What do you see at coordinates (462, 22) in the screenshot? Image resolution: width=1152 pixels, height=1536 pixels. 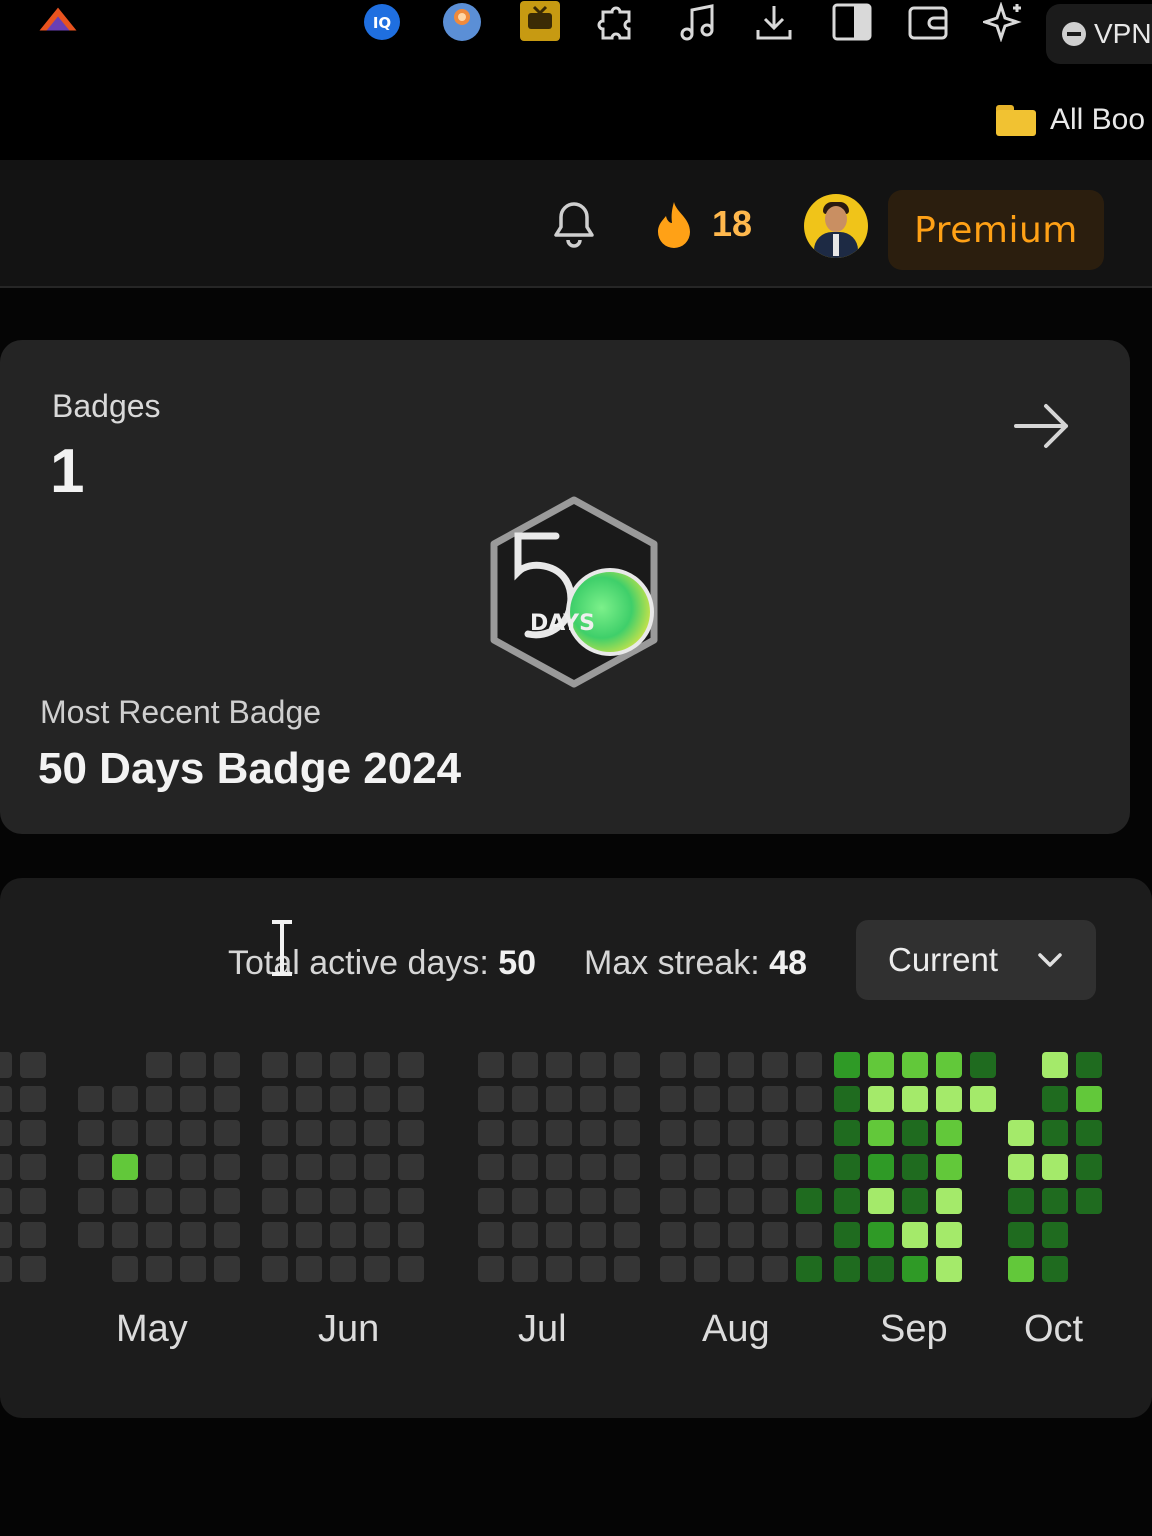 I see `globe-extension-icon` at bounding box center [462, 22].